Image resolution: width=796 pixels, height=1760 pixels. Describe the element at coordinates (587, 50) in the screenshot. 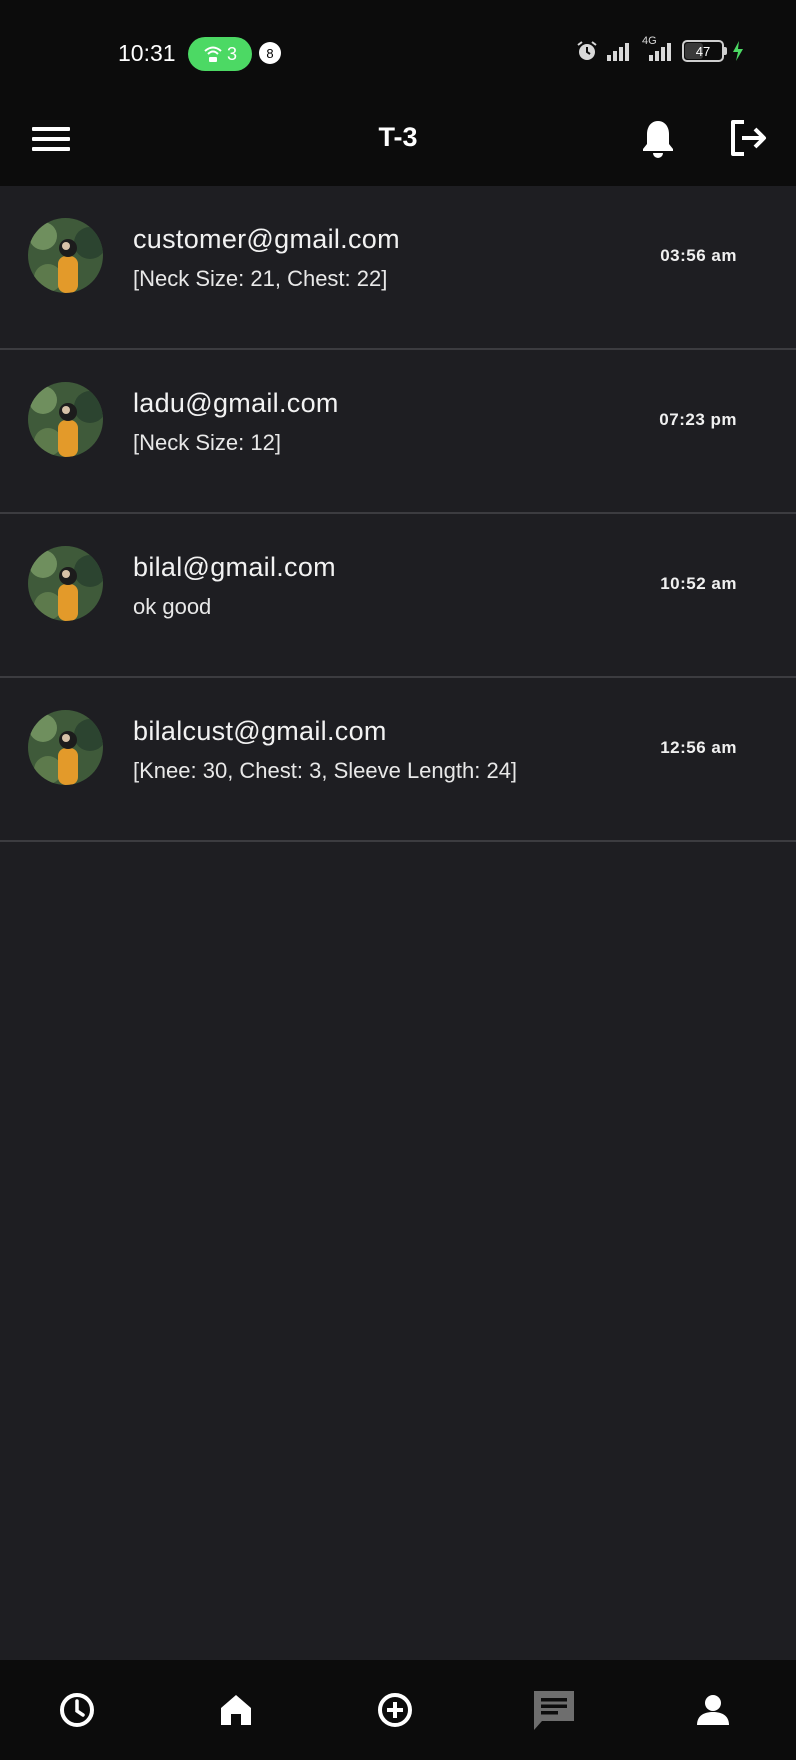

I see `alarm-icon` at that location.